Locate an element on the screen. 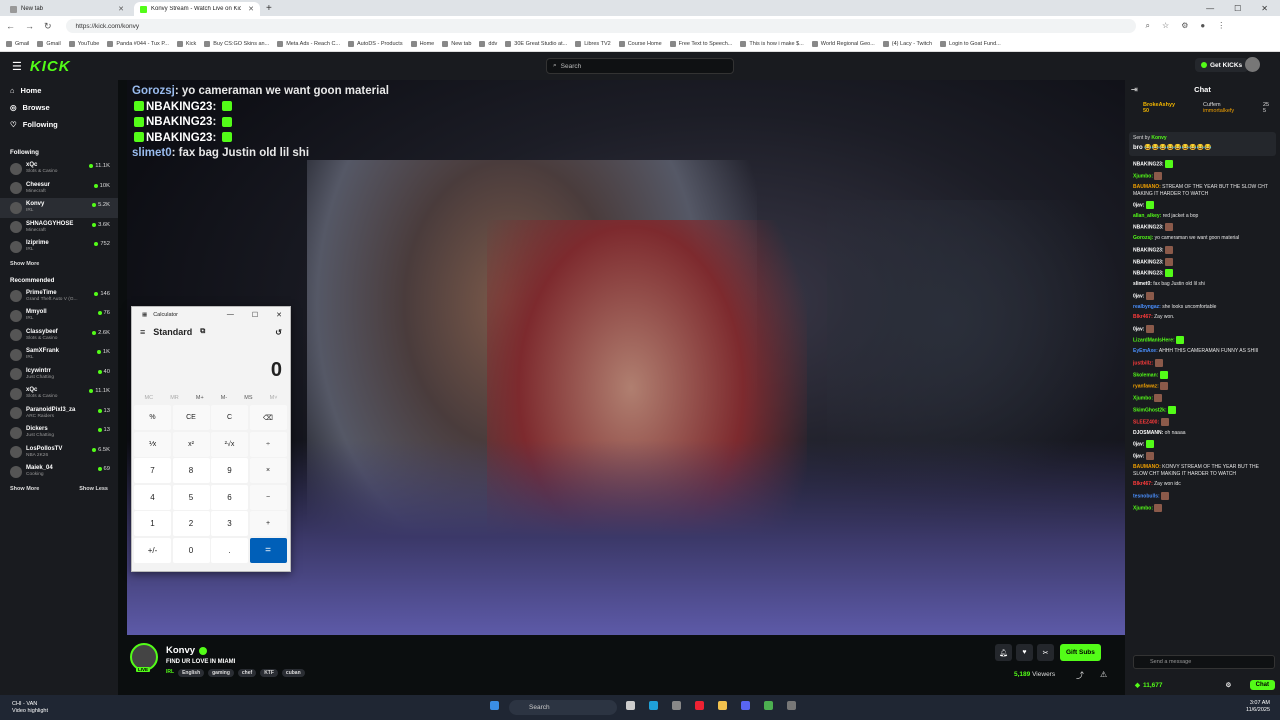  notification-bell-icon: 🔔︎ is located at coordinates (1003, 652).